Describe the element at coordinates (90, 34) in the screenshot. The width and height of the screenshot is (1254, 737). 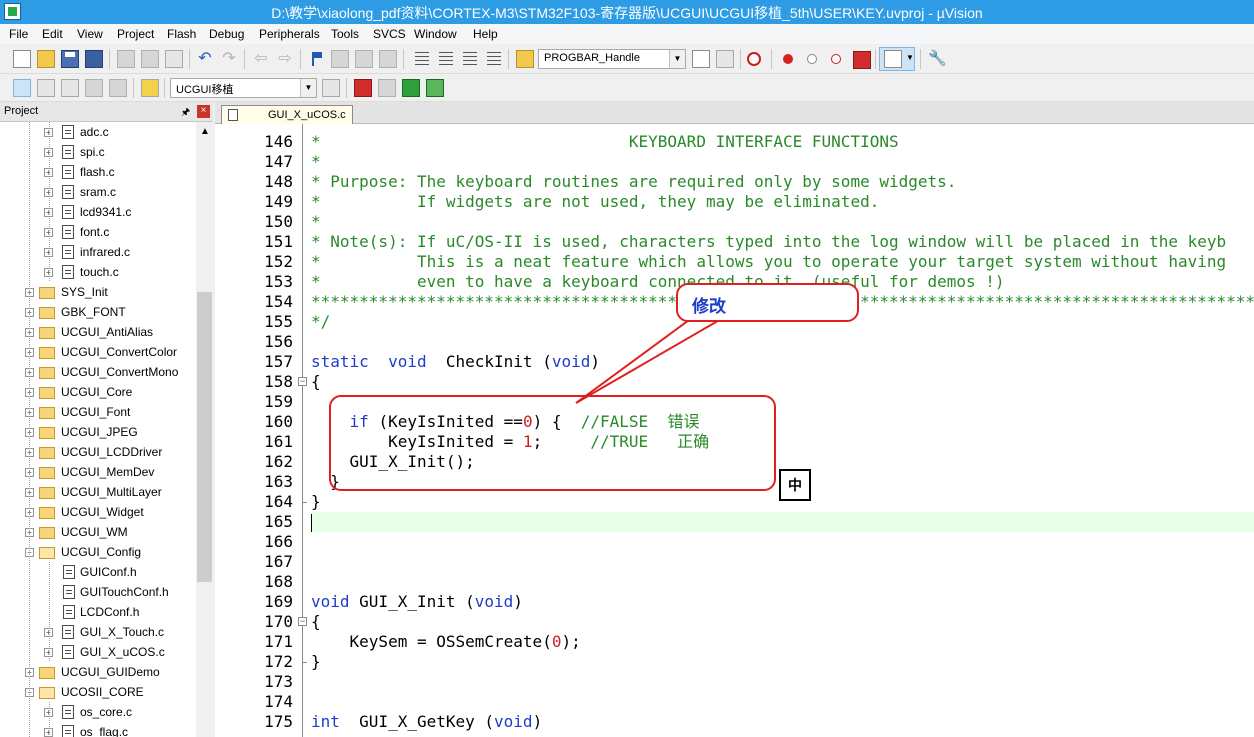
I see `menu-view: View` at that location.